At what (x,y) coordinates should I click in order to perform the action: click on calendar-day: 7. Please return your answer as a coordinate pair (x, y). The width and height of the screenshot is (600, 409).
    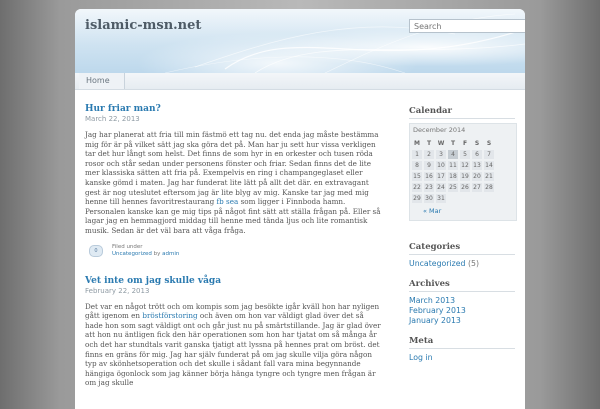
    Looking at the image, I should click on (489, 154).